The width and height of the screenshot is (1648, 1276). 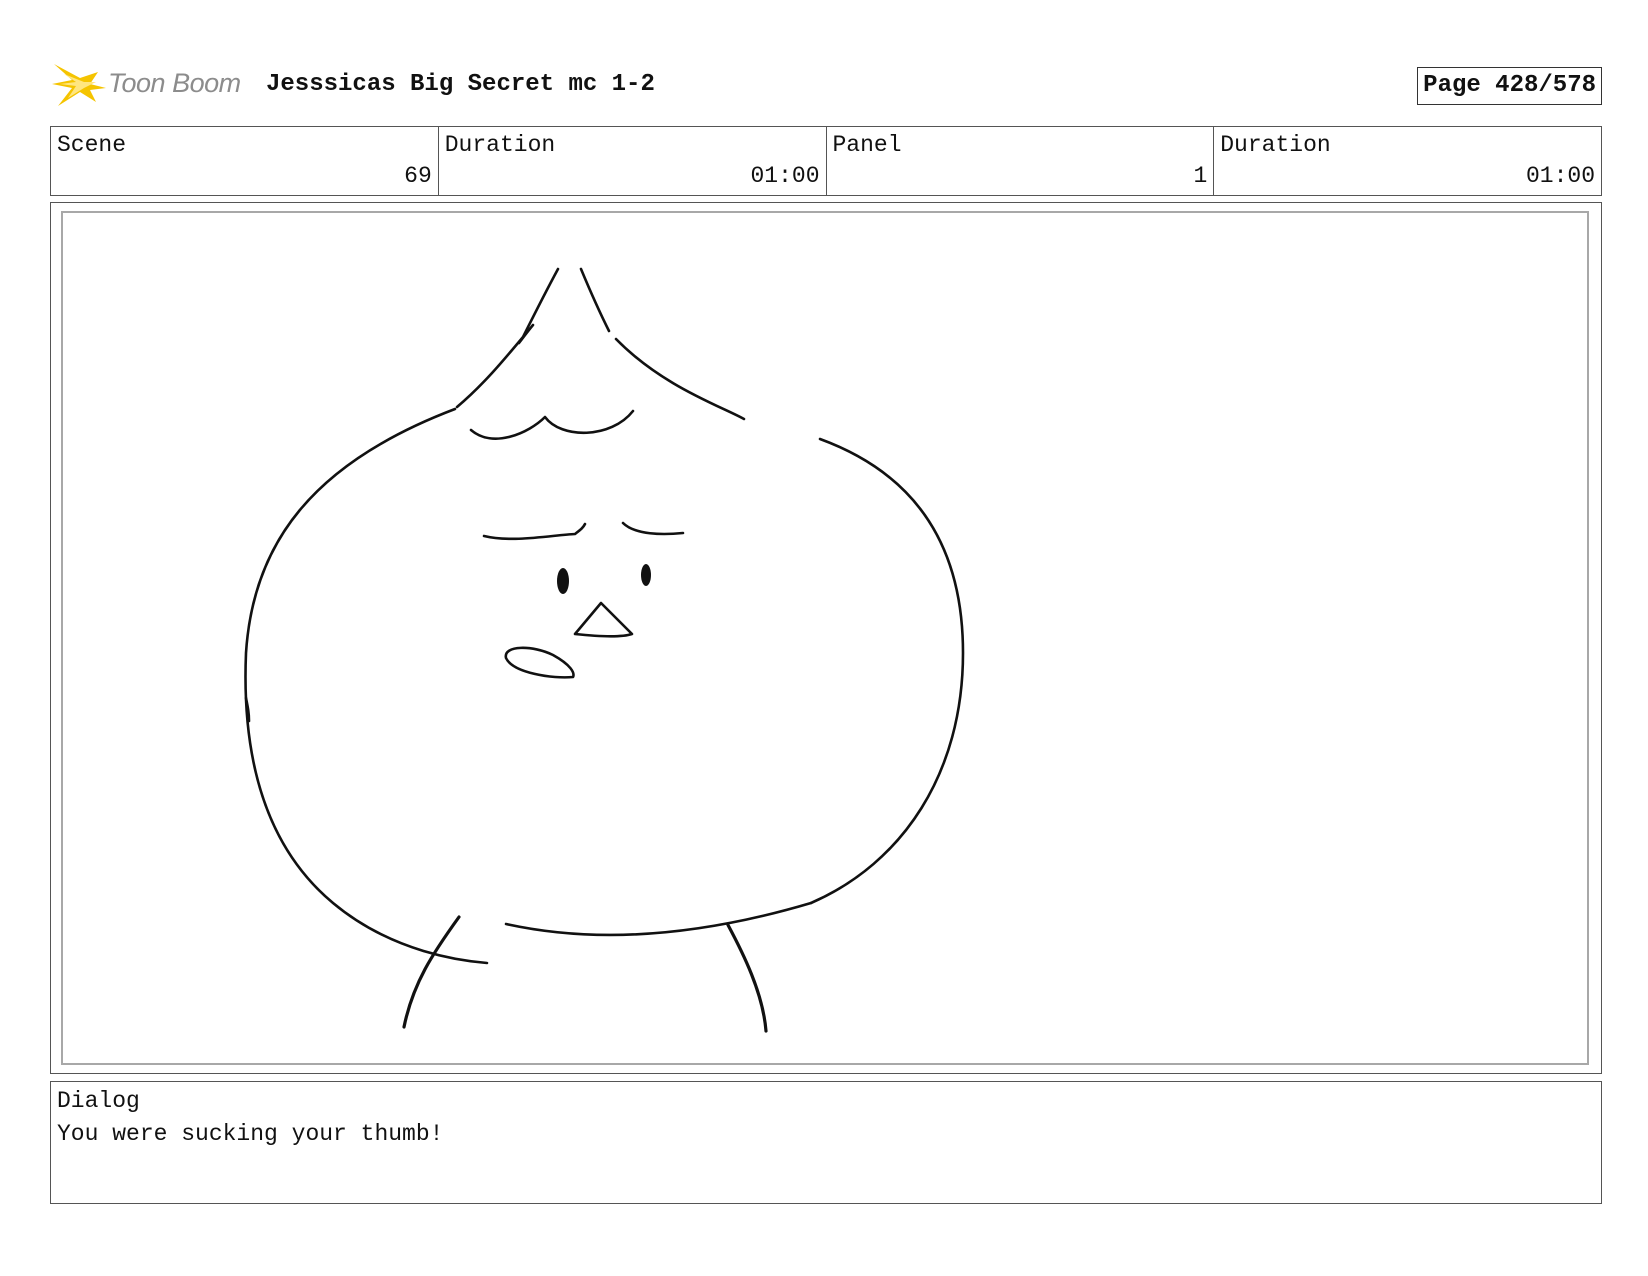 What do you see at coordinates (500, 145) in the screenshot?
I see `scene-duration-label: Duration` at bounding box center [500, 145].